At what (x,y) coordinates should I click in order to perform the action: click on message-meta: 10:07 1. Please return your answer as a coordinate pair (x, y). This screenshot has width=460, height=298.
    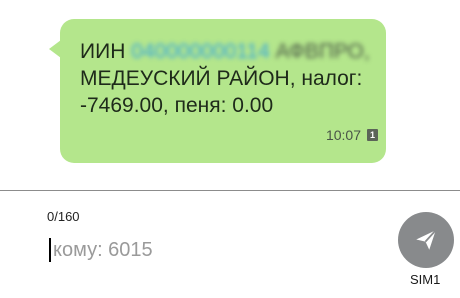
    Looking at the image, I should click on (352, 135).